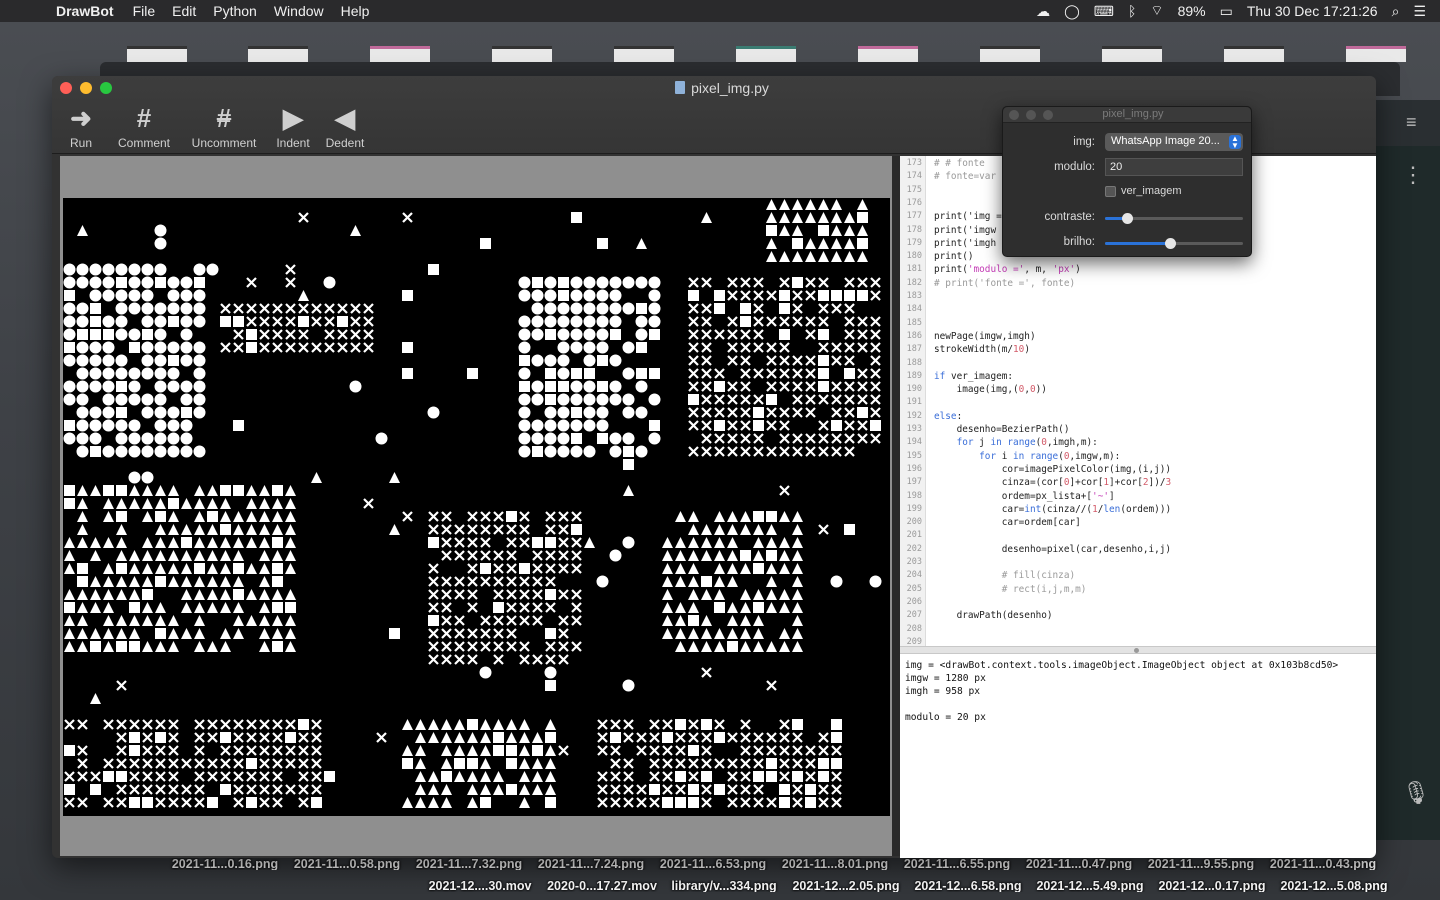 The width and height of the screenshot is (1440, 900). What do you see at coordinates (982, 349) in the screenshot?
I see `code-line: strokeWidth(m/10)` at bounding box center [982, 349].